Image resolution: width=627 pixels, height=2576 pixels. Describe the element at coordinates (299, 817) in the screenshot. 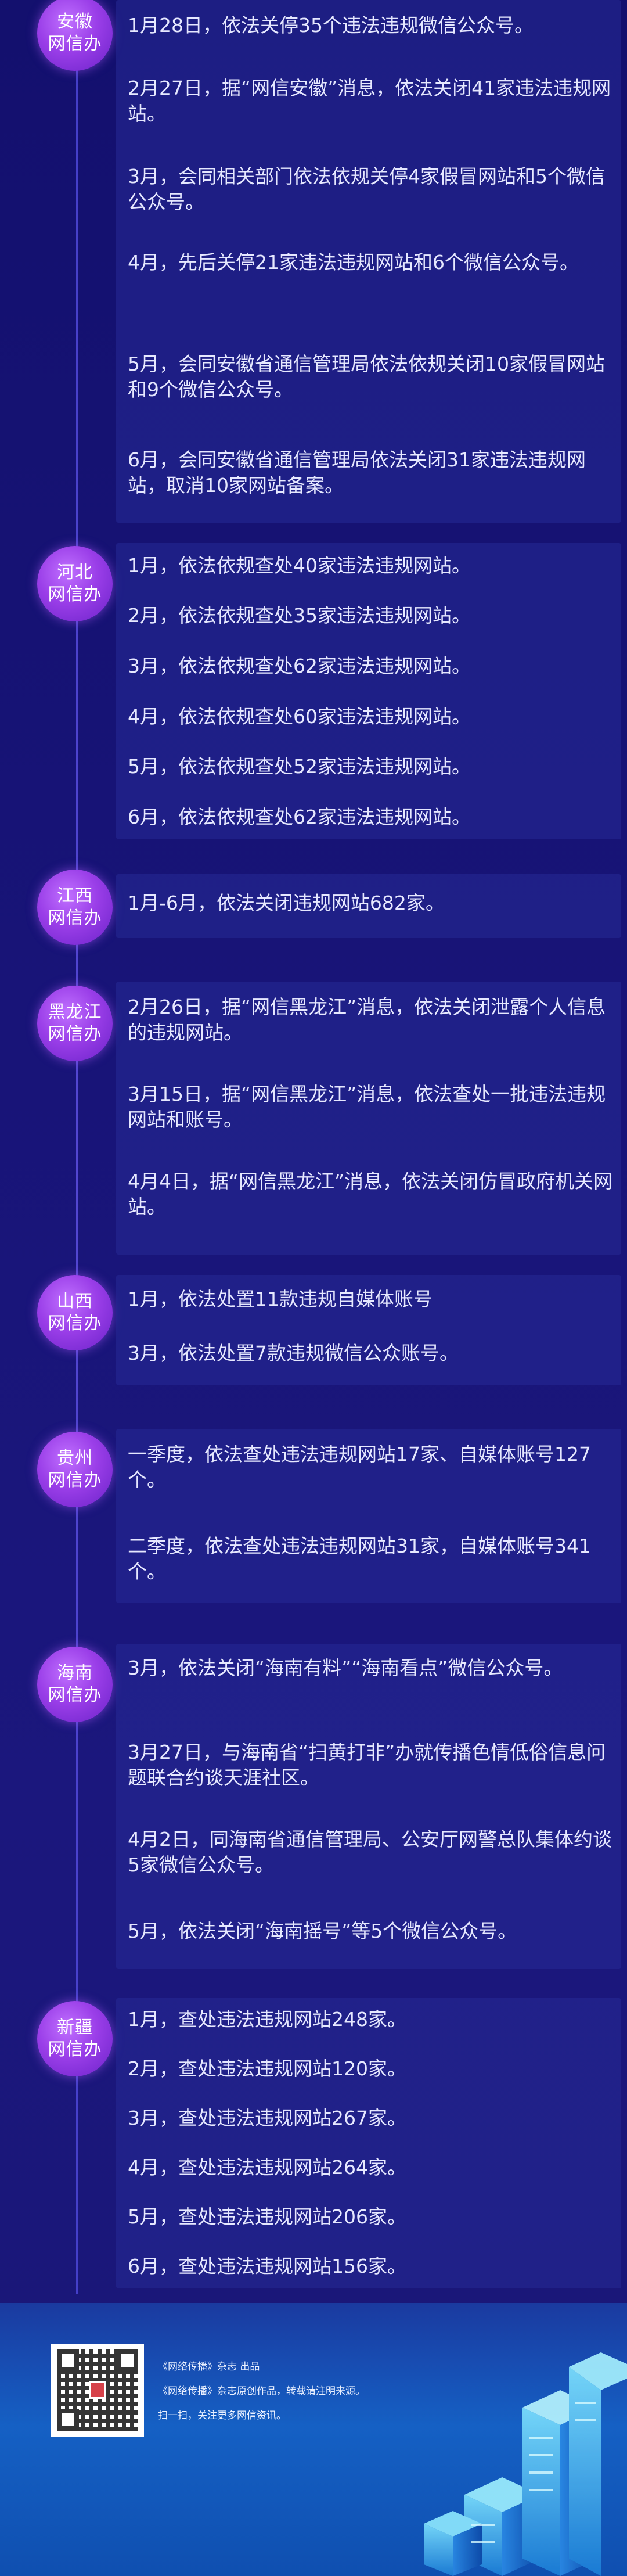

I see `list-item: 6月，依法依规查处62家违法违规网站。` at that location.